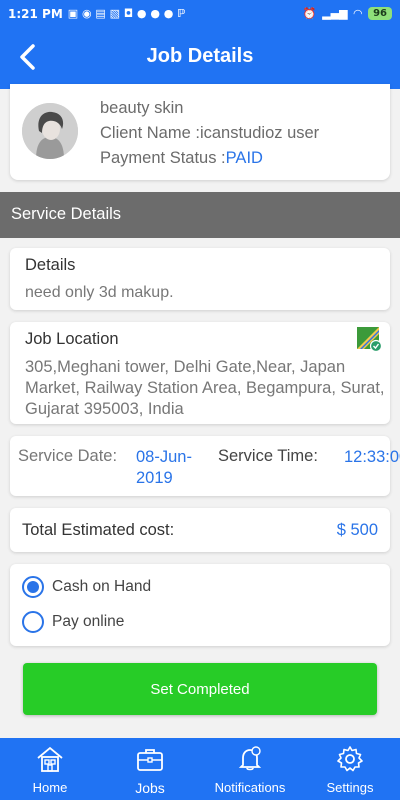 The width and height of the screenshot is (400, 800). Describe the element at coordinates (350, 759) in the screenshot. I see `gear-icon` at that location.